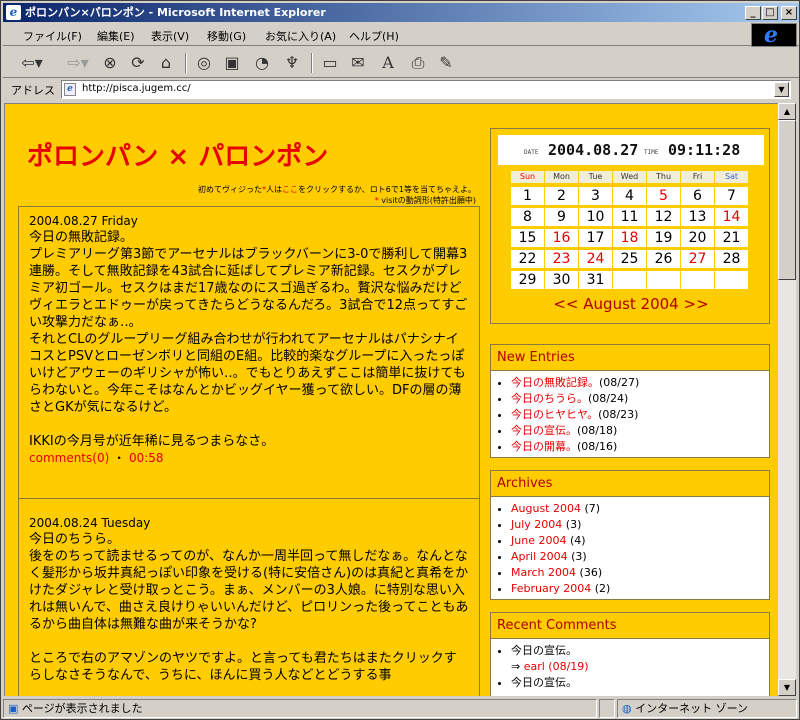  I want to click on list-item: 今日の宣伝。, so click(637, 683).